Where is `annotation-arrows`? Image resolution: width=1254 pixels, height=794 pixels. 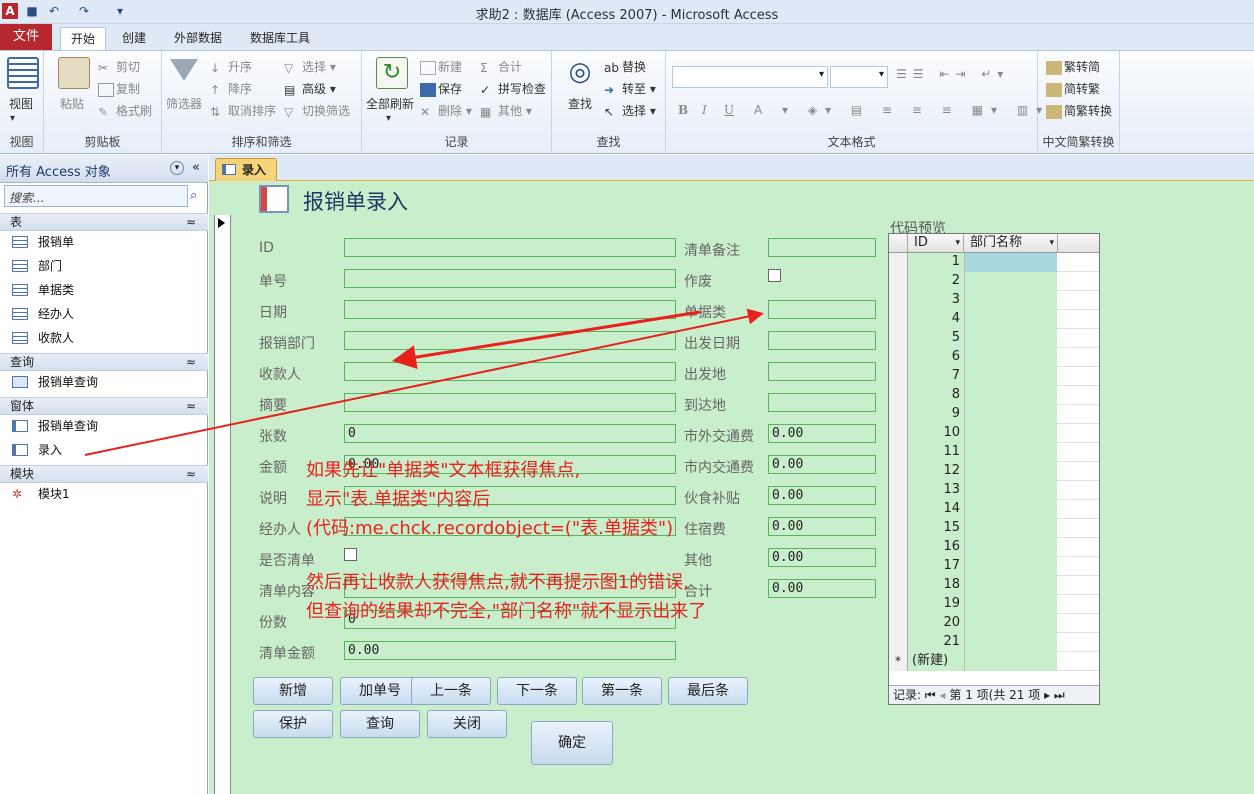
annotation-arrows is located at coordinates (424, 382).